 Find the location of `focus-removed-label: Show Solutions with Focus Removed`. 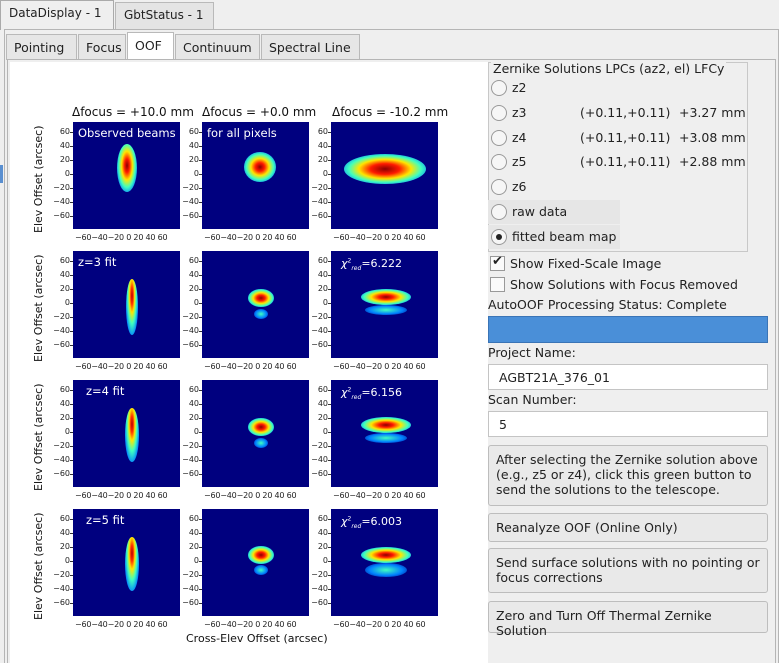

focus-removed-label: Show Solutions with Focus Removed is located at coordinates (624, 284).